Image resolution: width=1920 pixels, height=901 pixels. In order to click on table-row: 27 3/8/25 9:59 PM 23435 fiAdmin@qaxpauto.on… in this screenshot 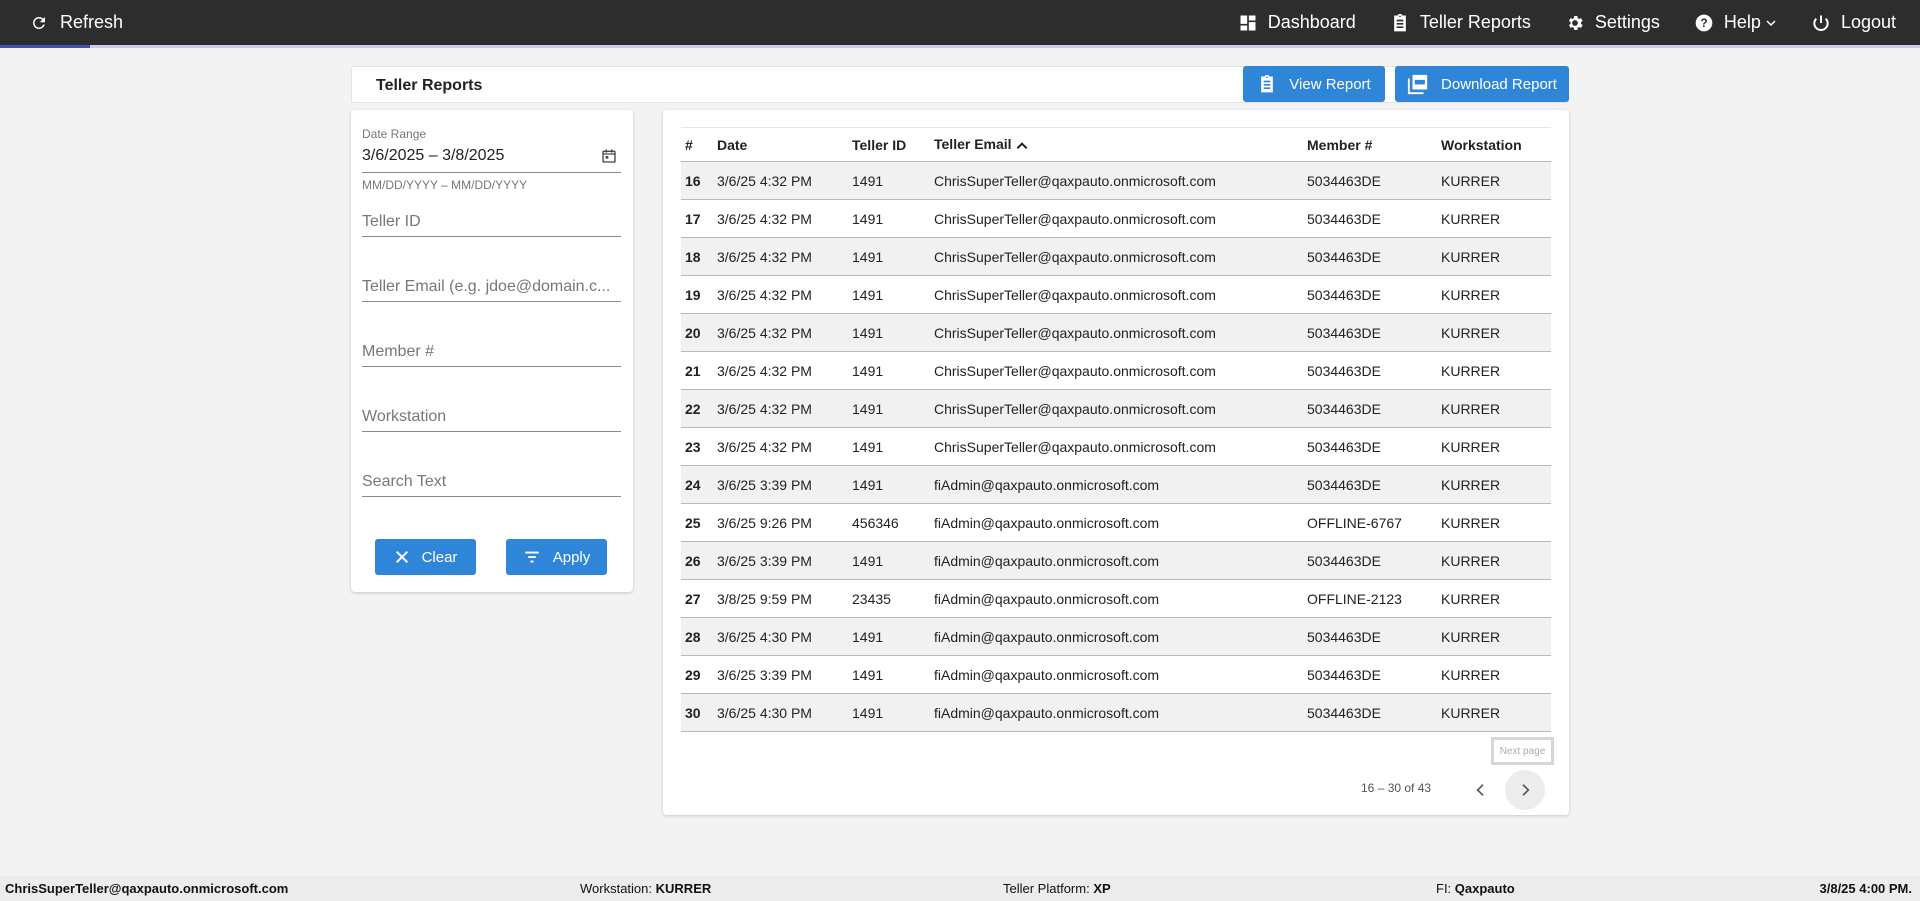, I will do `click(1116, 598)`.